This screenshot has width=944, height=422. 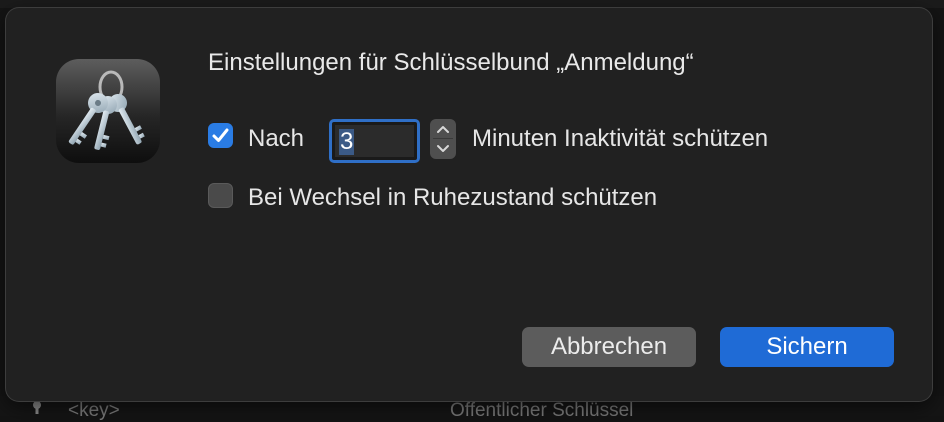 I want to click on lock-on-sleep-label: Bei Wechsel in Ruhezustand schützen, so click(x=453, y=197).